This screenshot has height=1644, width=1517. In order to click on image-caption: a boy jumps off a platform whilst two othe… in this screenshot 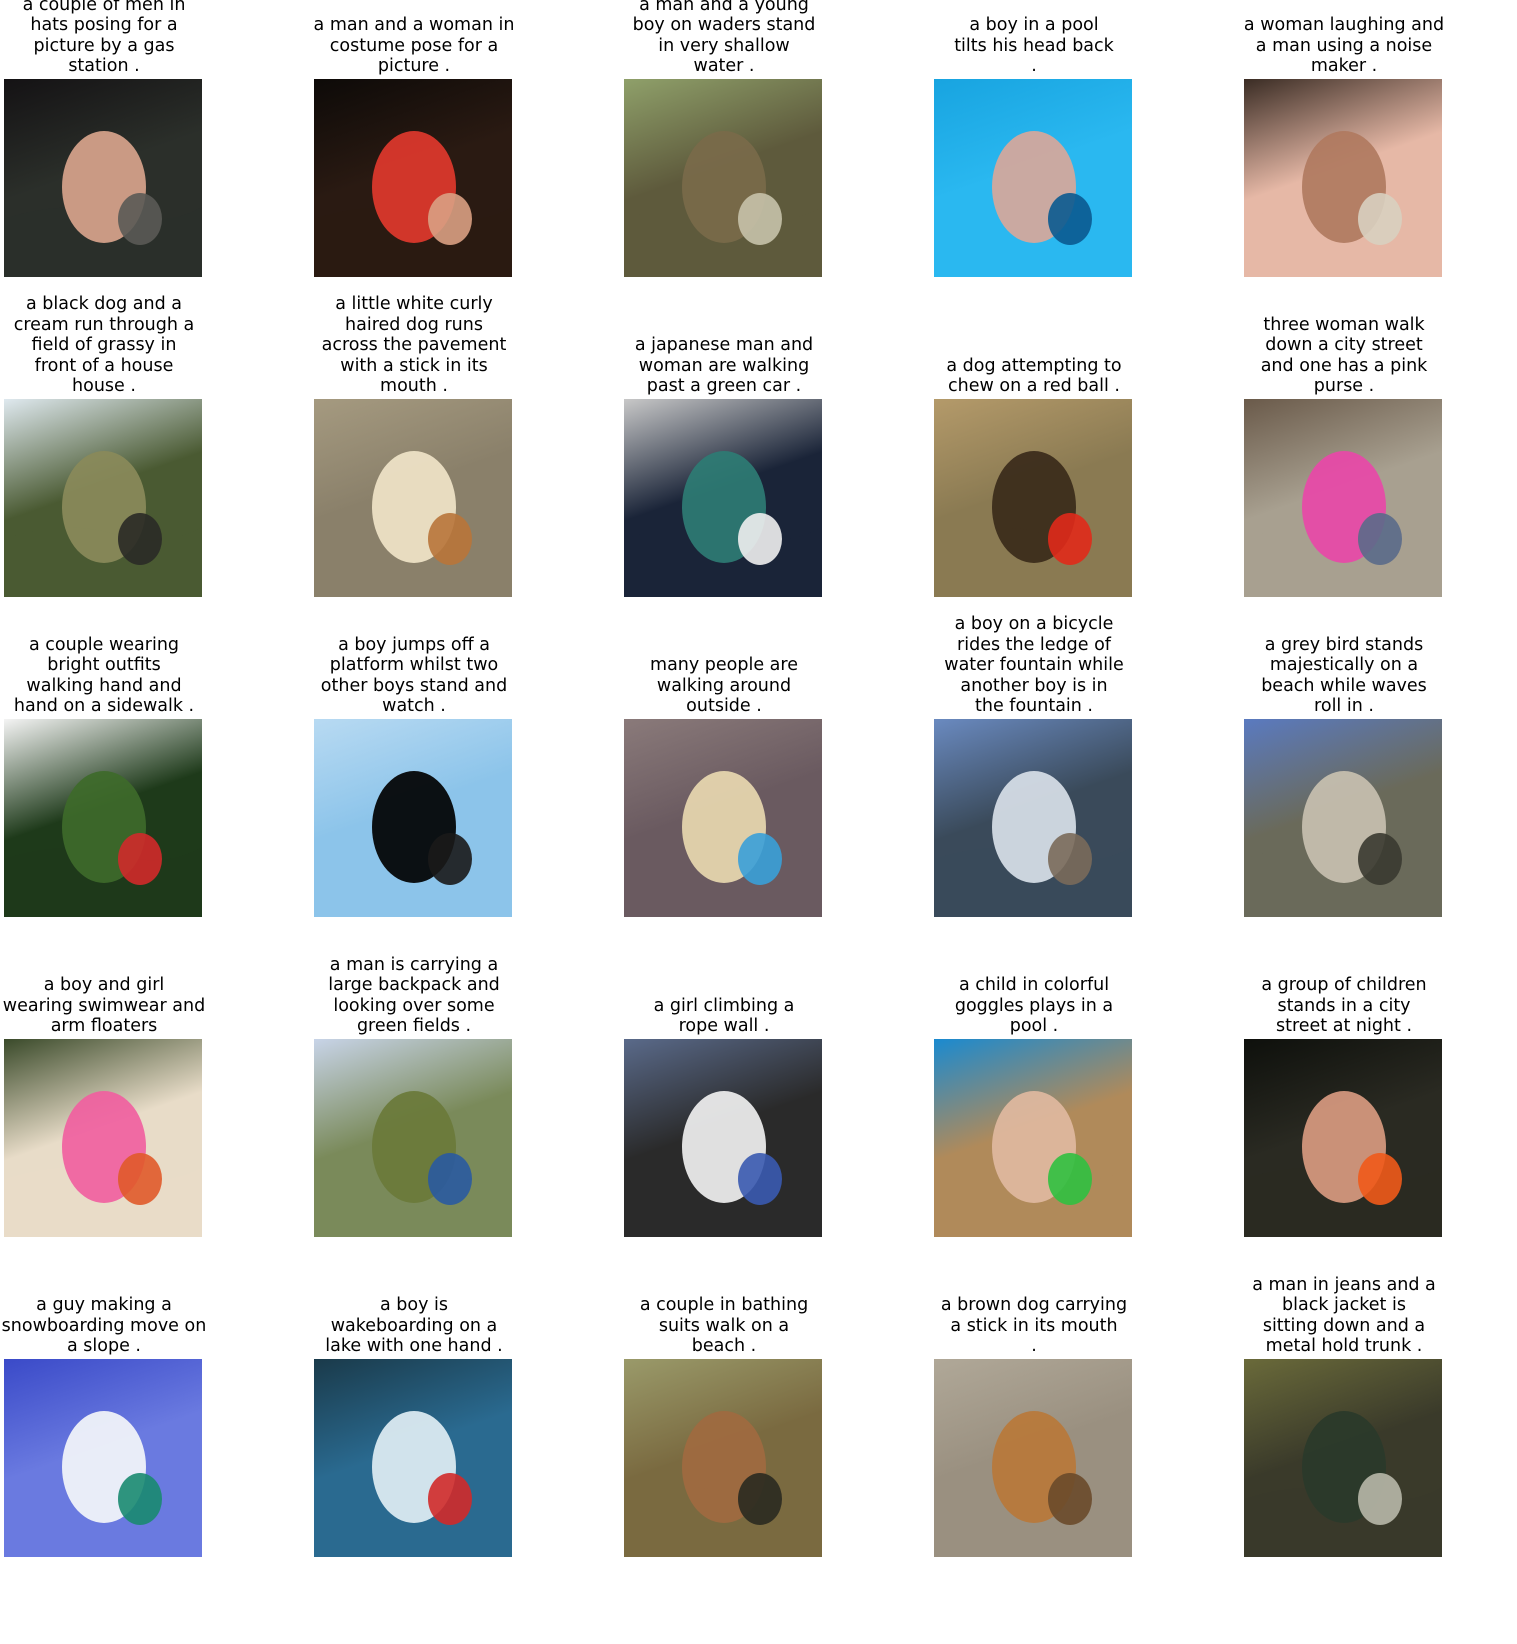, I will do `click(414, 676)`.